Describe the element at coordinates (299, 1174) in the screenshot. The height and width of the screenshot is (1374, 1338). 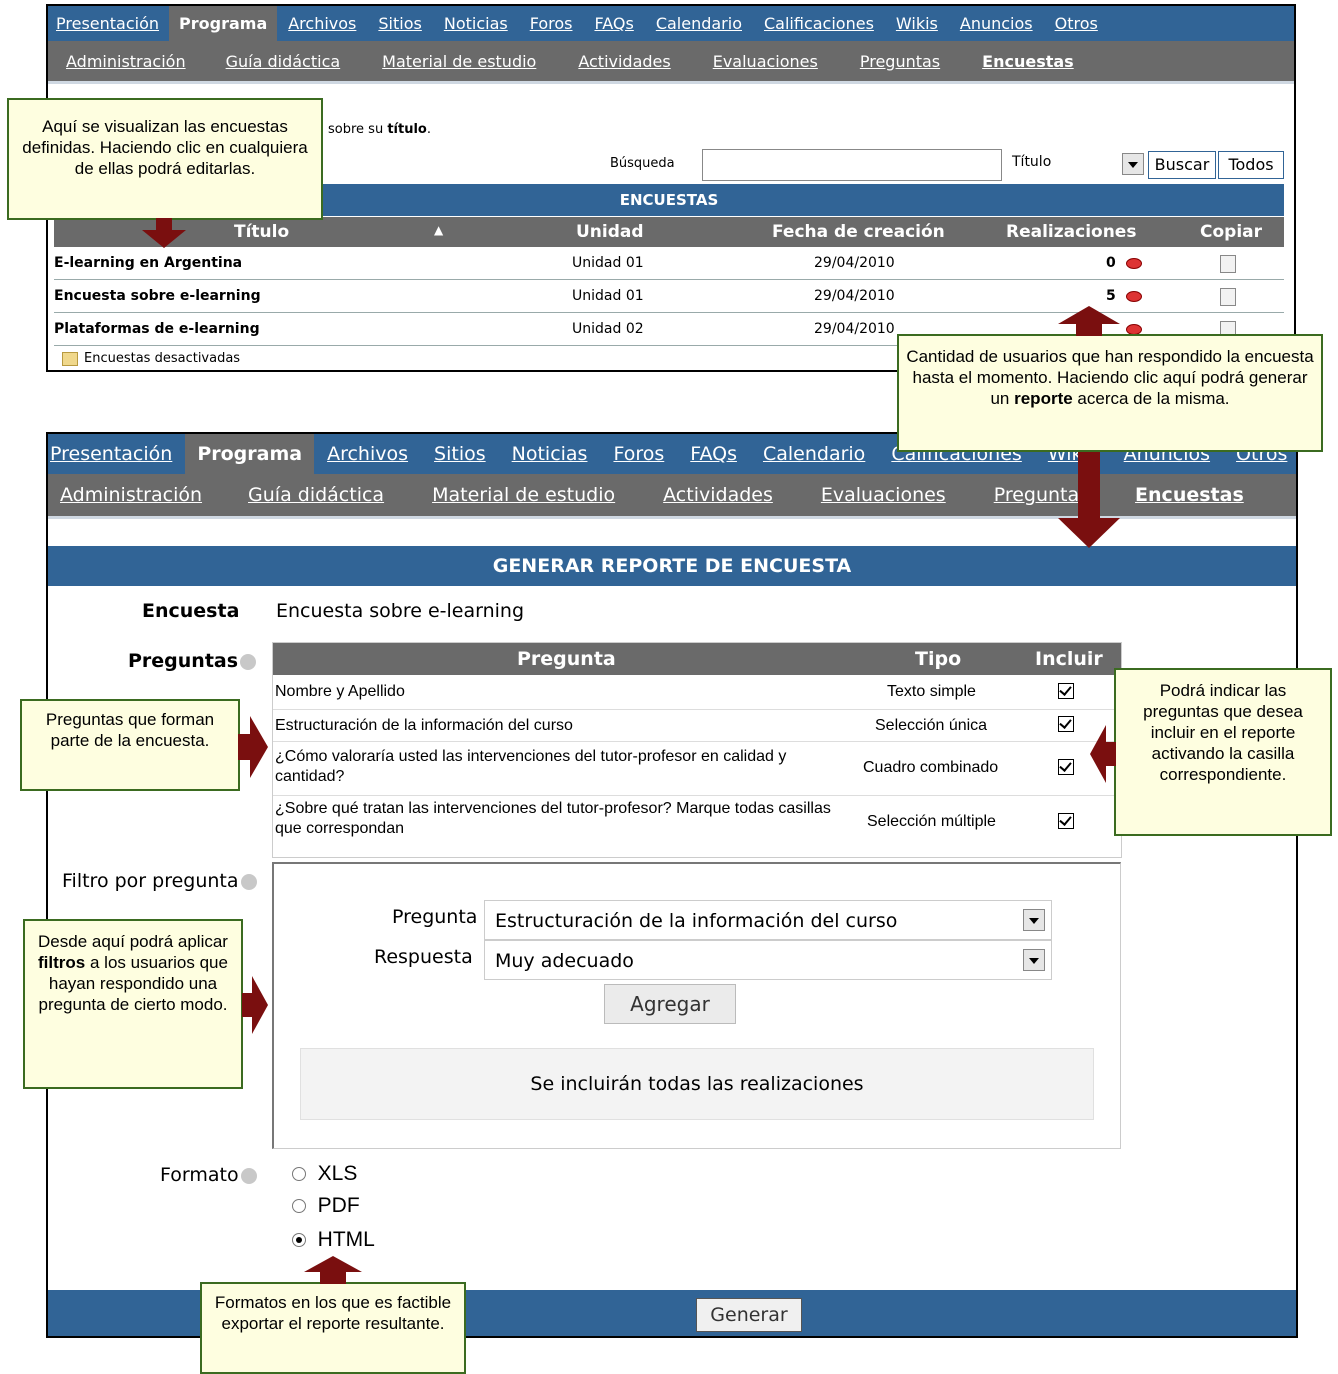
I see `radio-xls` at that location.